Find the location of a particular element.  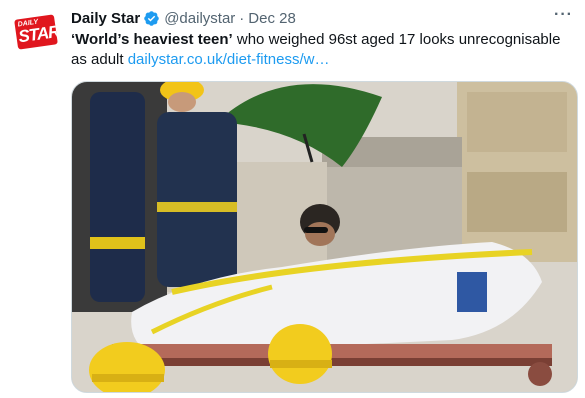

tweet-headline: ‘World’s heaviest teen’ is located at coordinates (152, 39).